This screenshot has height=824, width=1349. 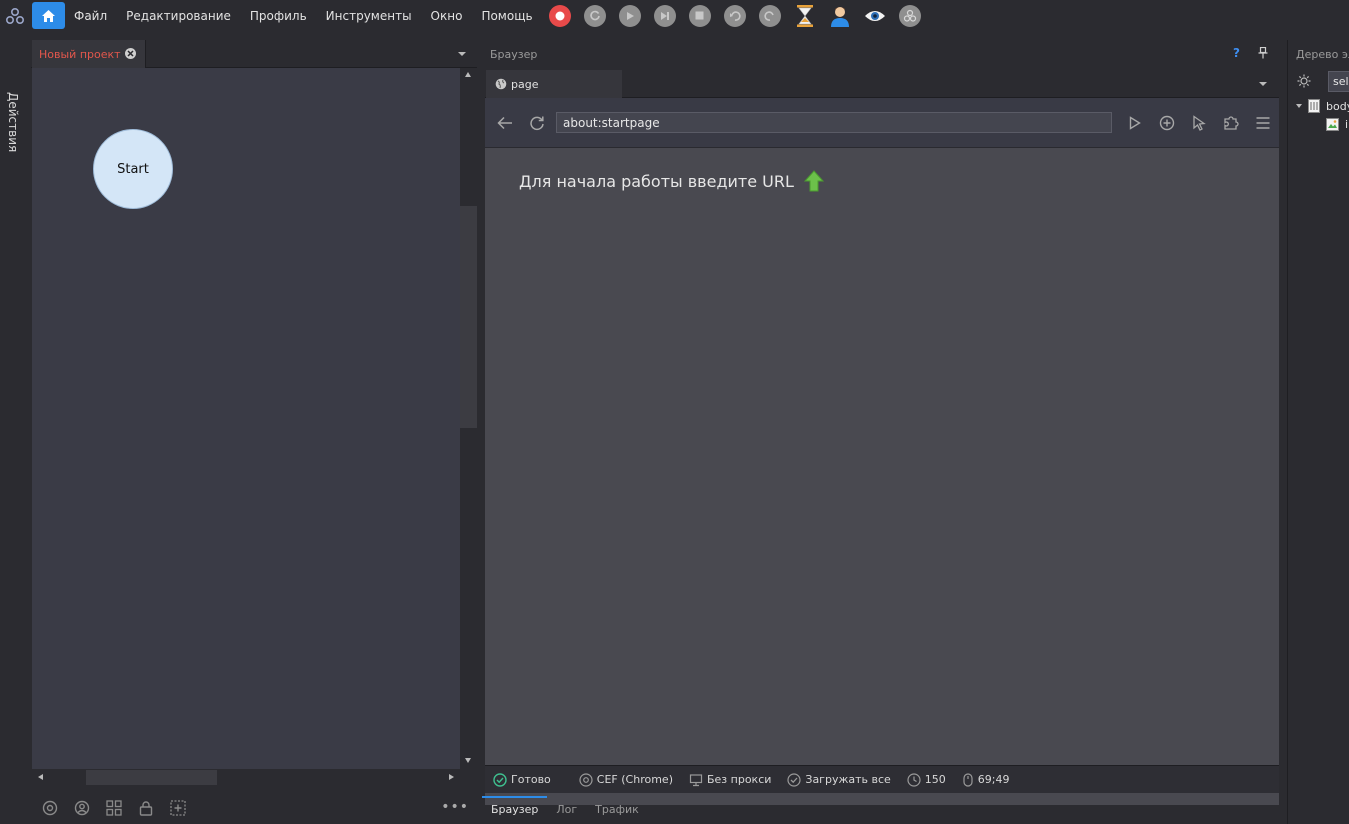 What do you see at coordinates (875, 16) in the screenshot?
I see `eye-icon` at bounding box center [875, 16].